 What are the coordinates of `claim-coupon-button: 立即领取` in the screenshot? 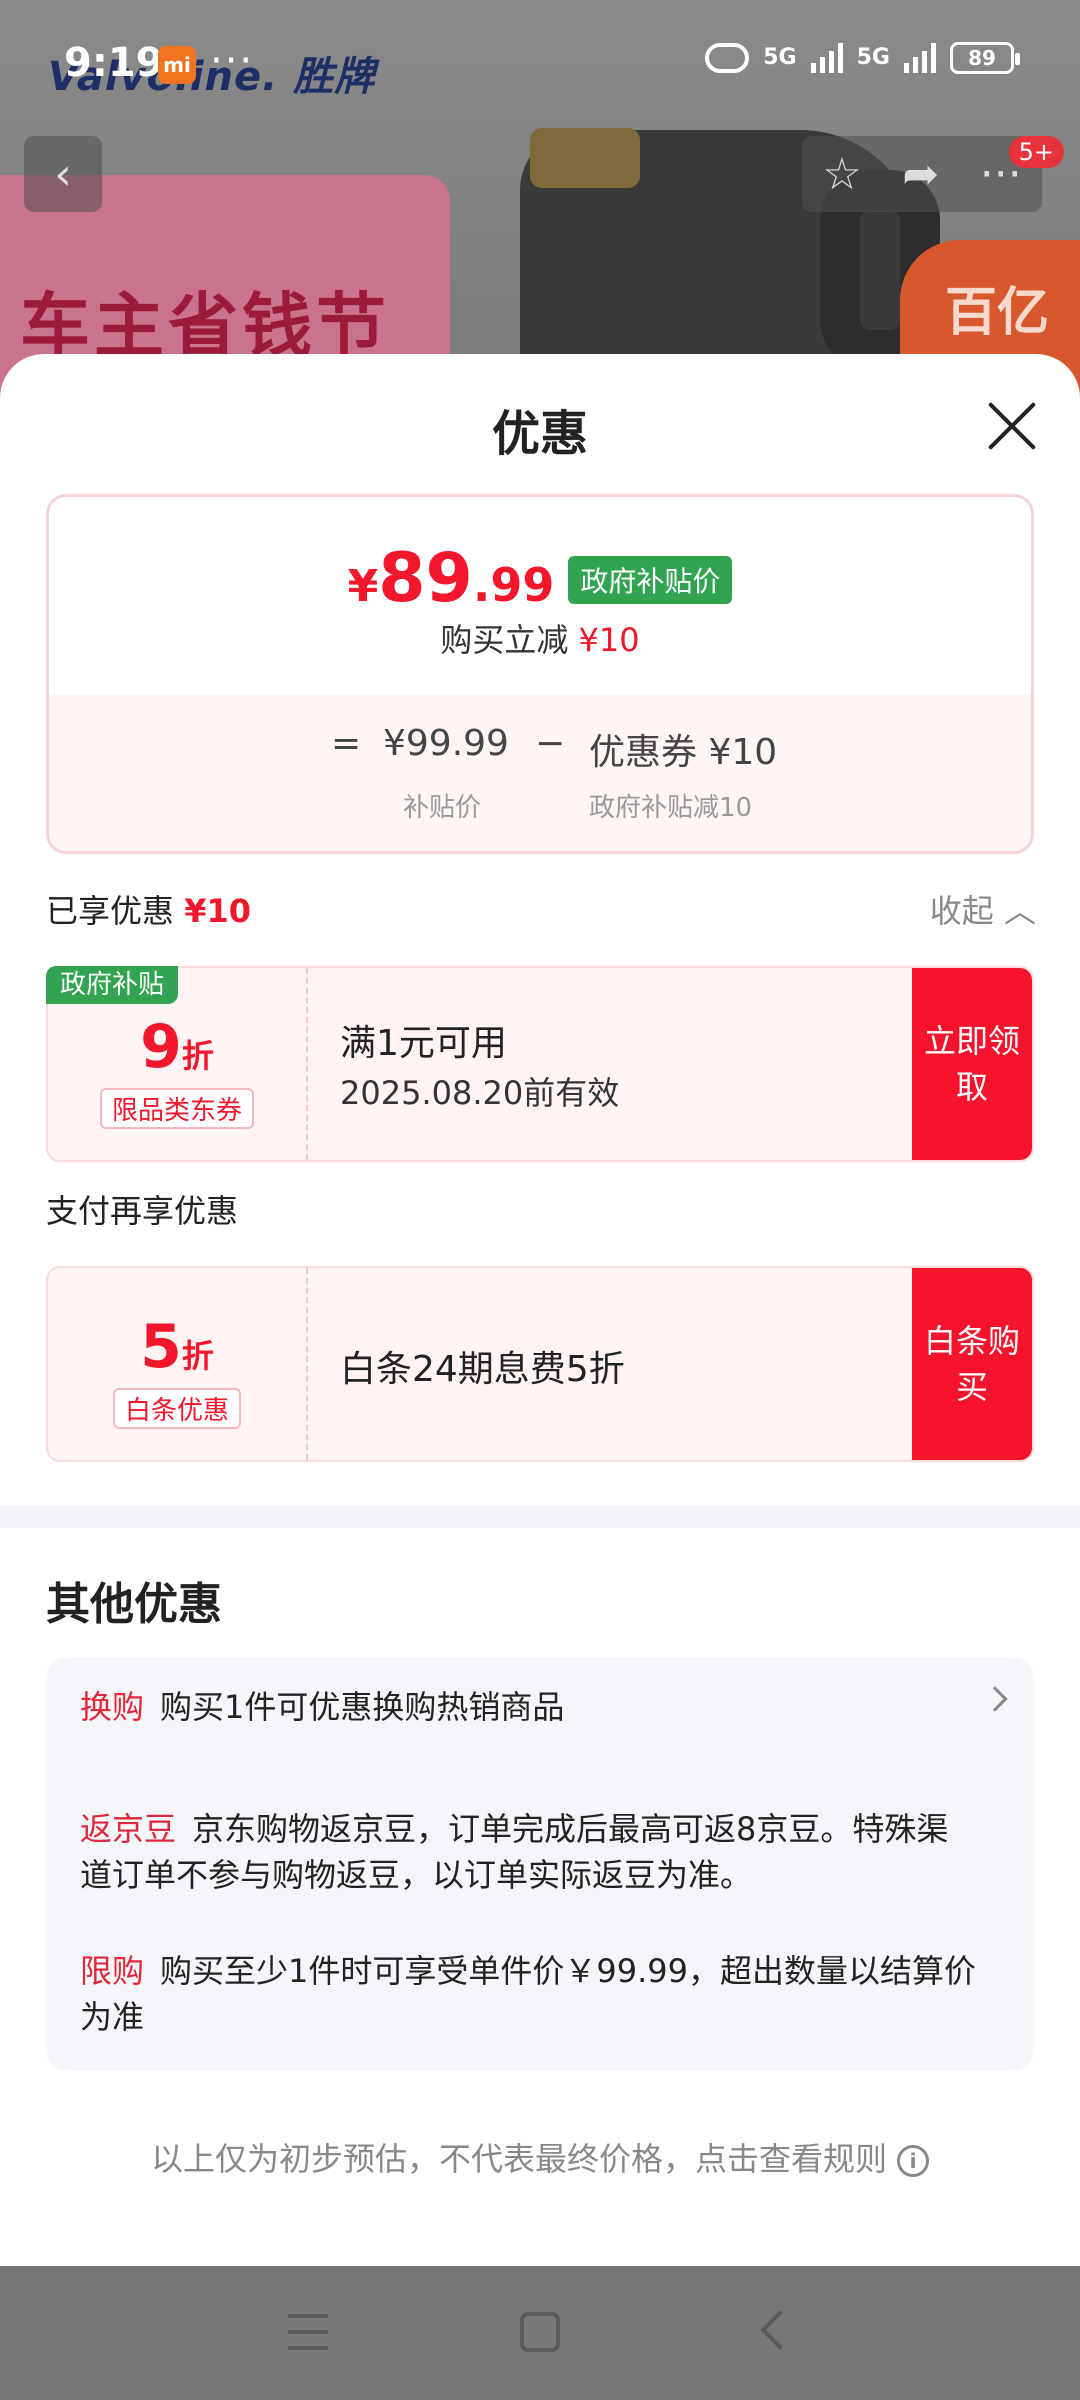 It's located at (972, 1064).